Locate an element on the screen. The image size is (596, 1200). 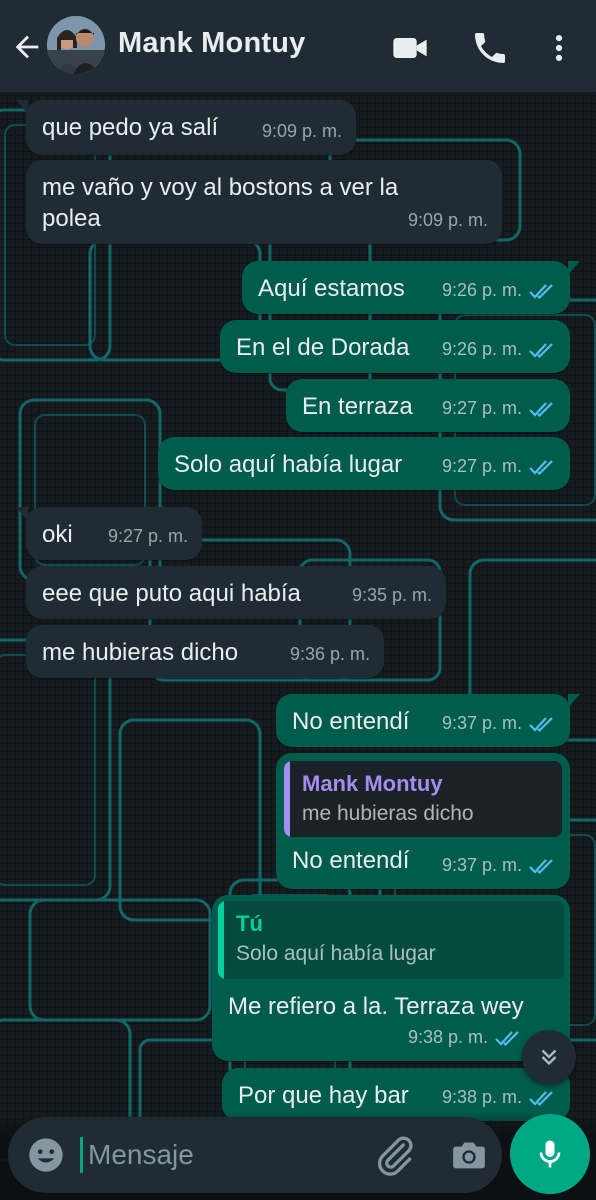
arrow-left-icon is located at coordinates (27, 47).